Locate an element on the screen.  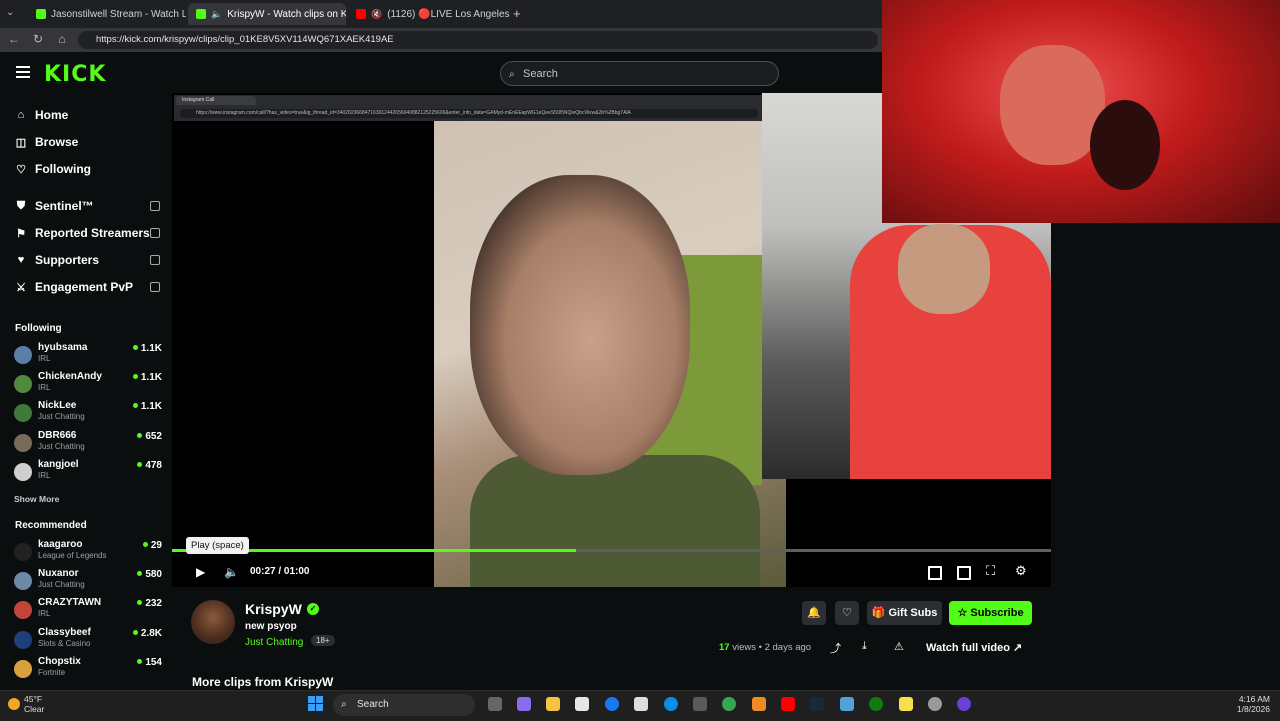
home-icon: ⌂ is located at coordinates (62, 39).